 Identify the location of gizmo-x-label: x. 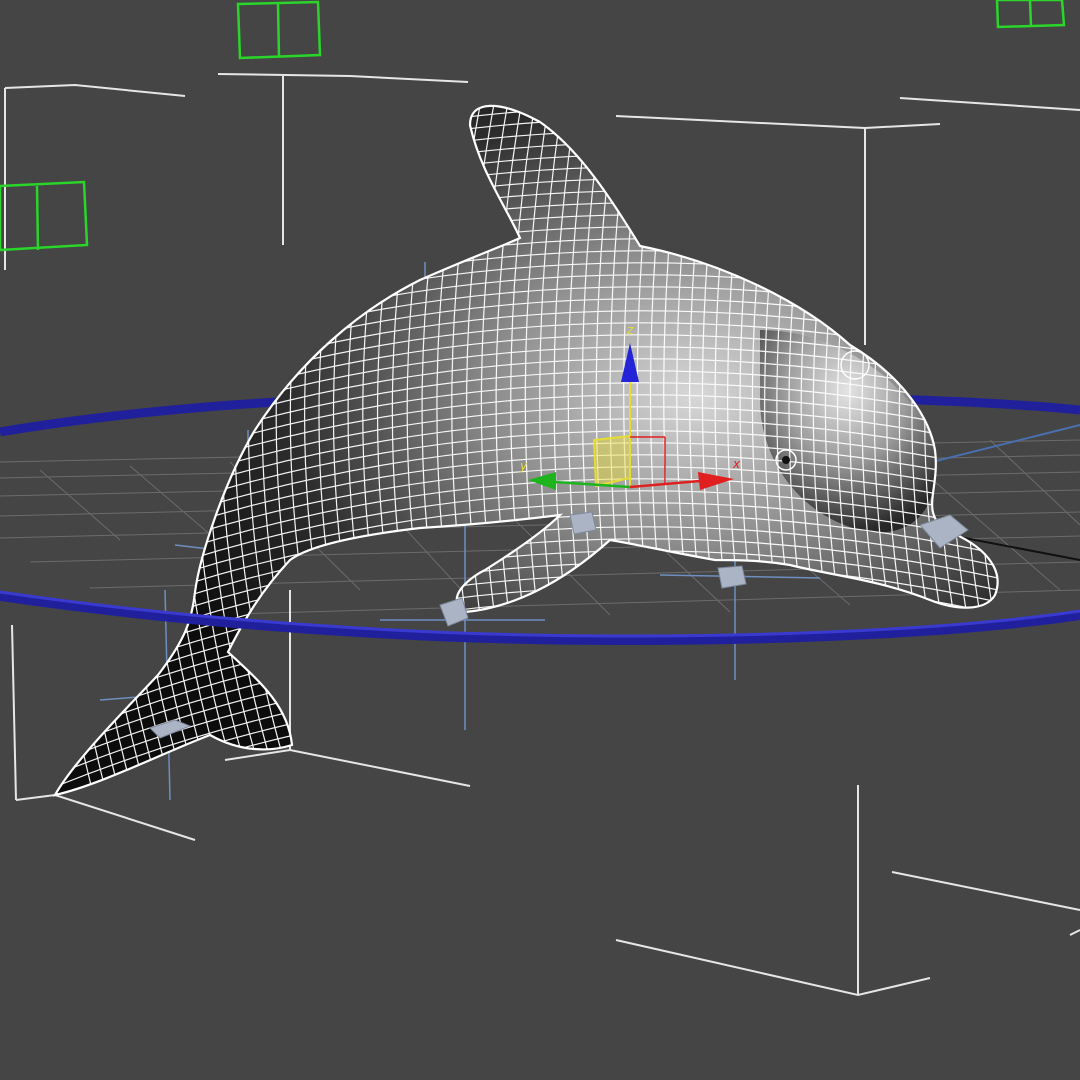
(736, 464).